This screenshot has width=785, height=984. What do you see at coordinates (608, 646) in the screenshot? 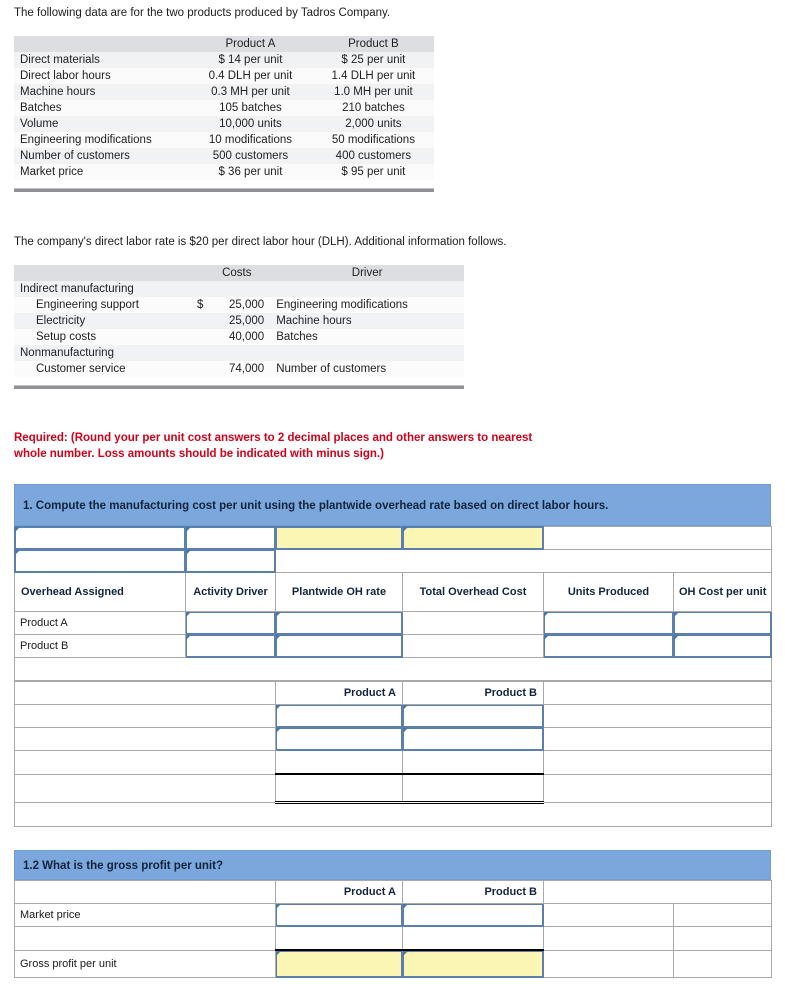
I see `input-b-units-produced` at bounding box center [608, 646].